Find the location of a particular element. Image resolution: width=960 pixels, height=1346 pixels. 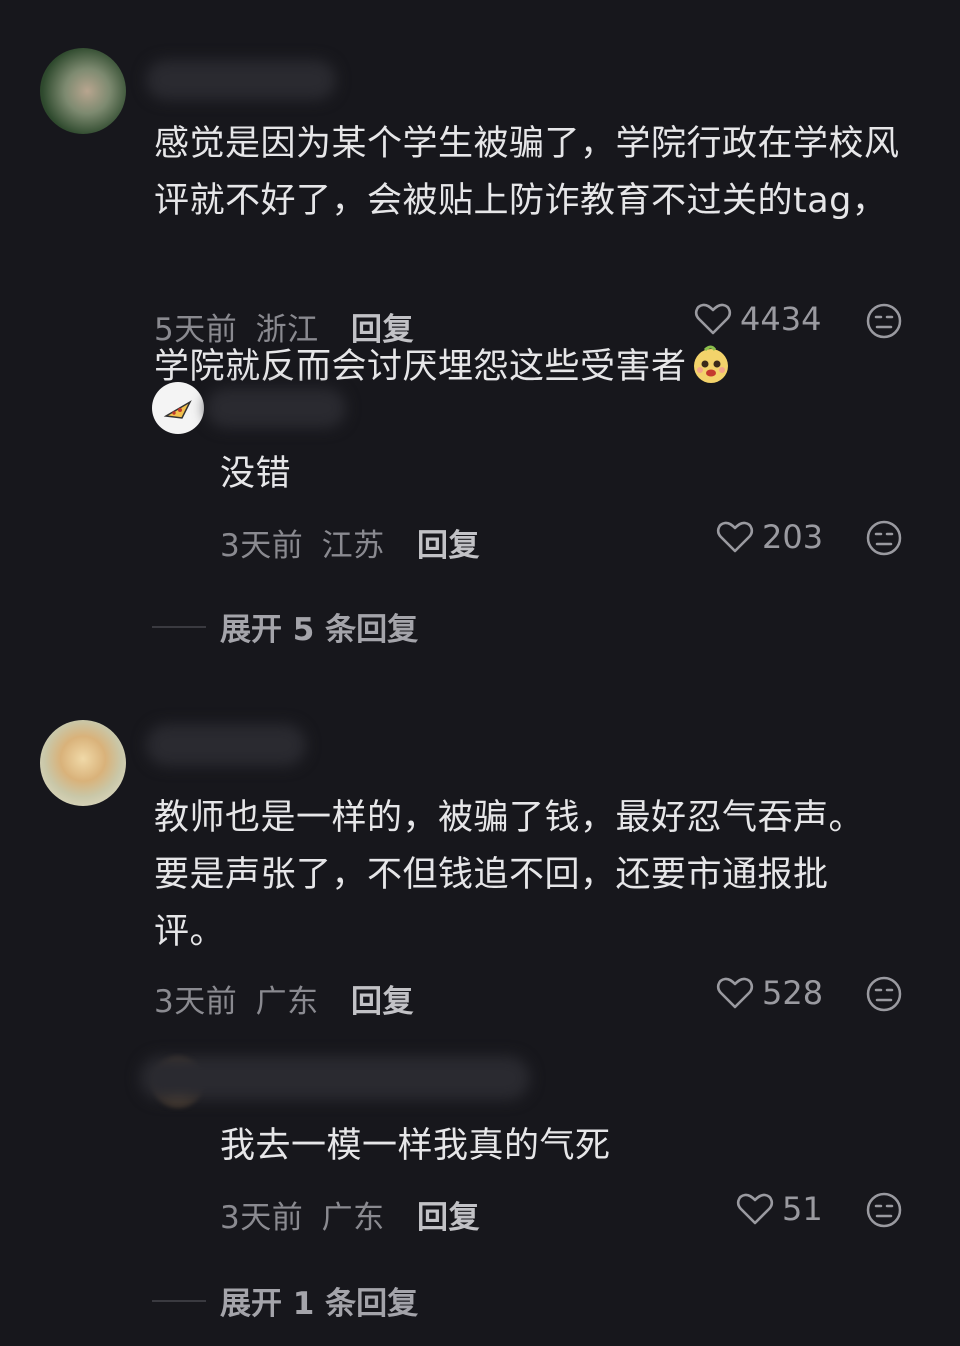

expand-replies-button: 展开 1 条回复 is located at coordinates (285, 1300).